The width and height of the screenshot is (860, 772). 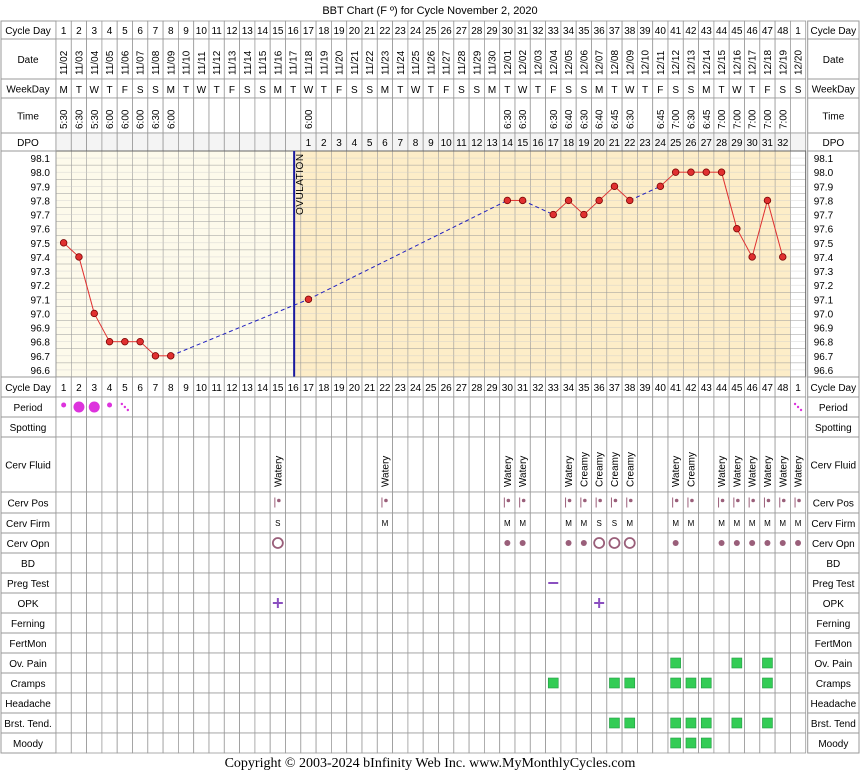 I want to click on weekday-label: T, so click(x=186, y=90).